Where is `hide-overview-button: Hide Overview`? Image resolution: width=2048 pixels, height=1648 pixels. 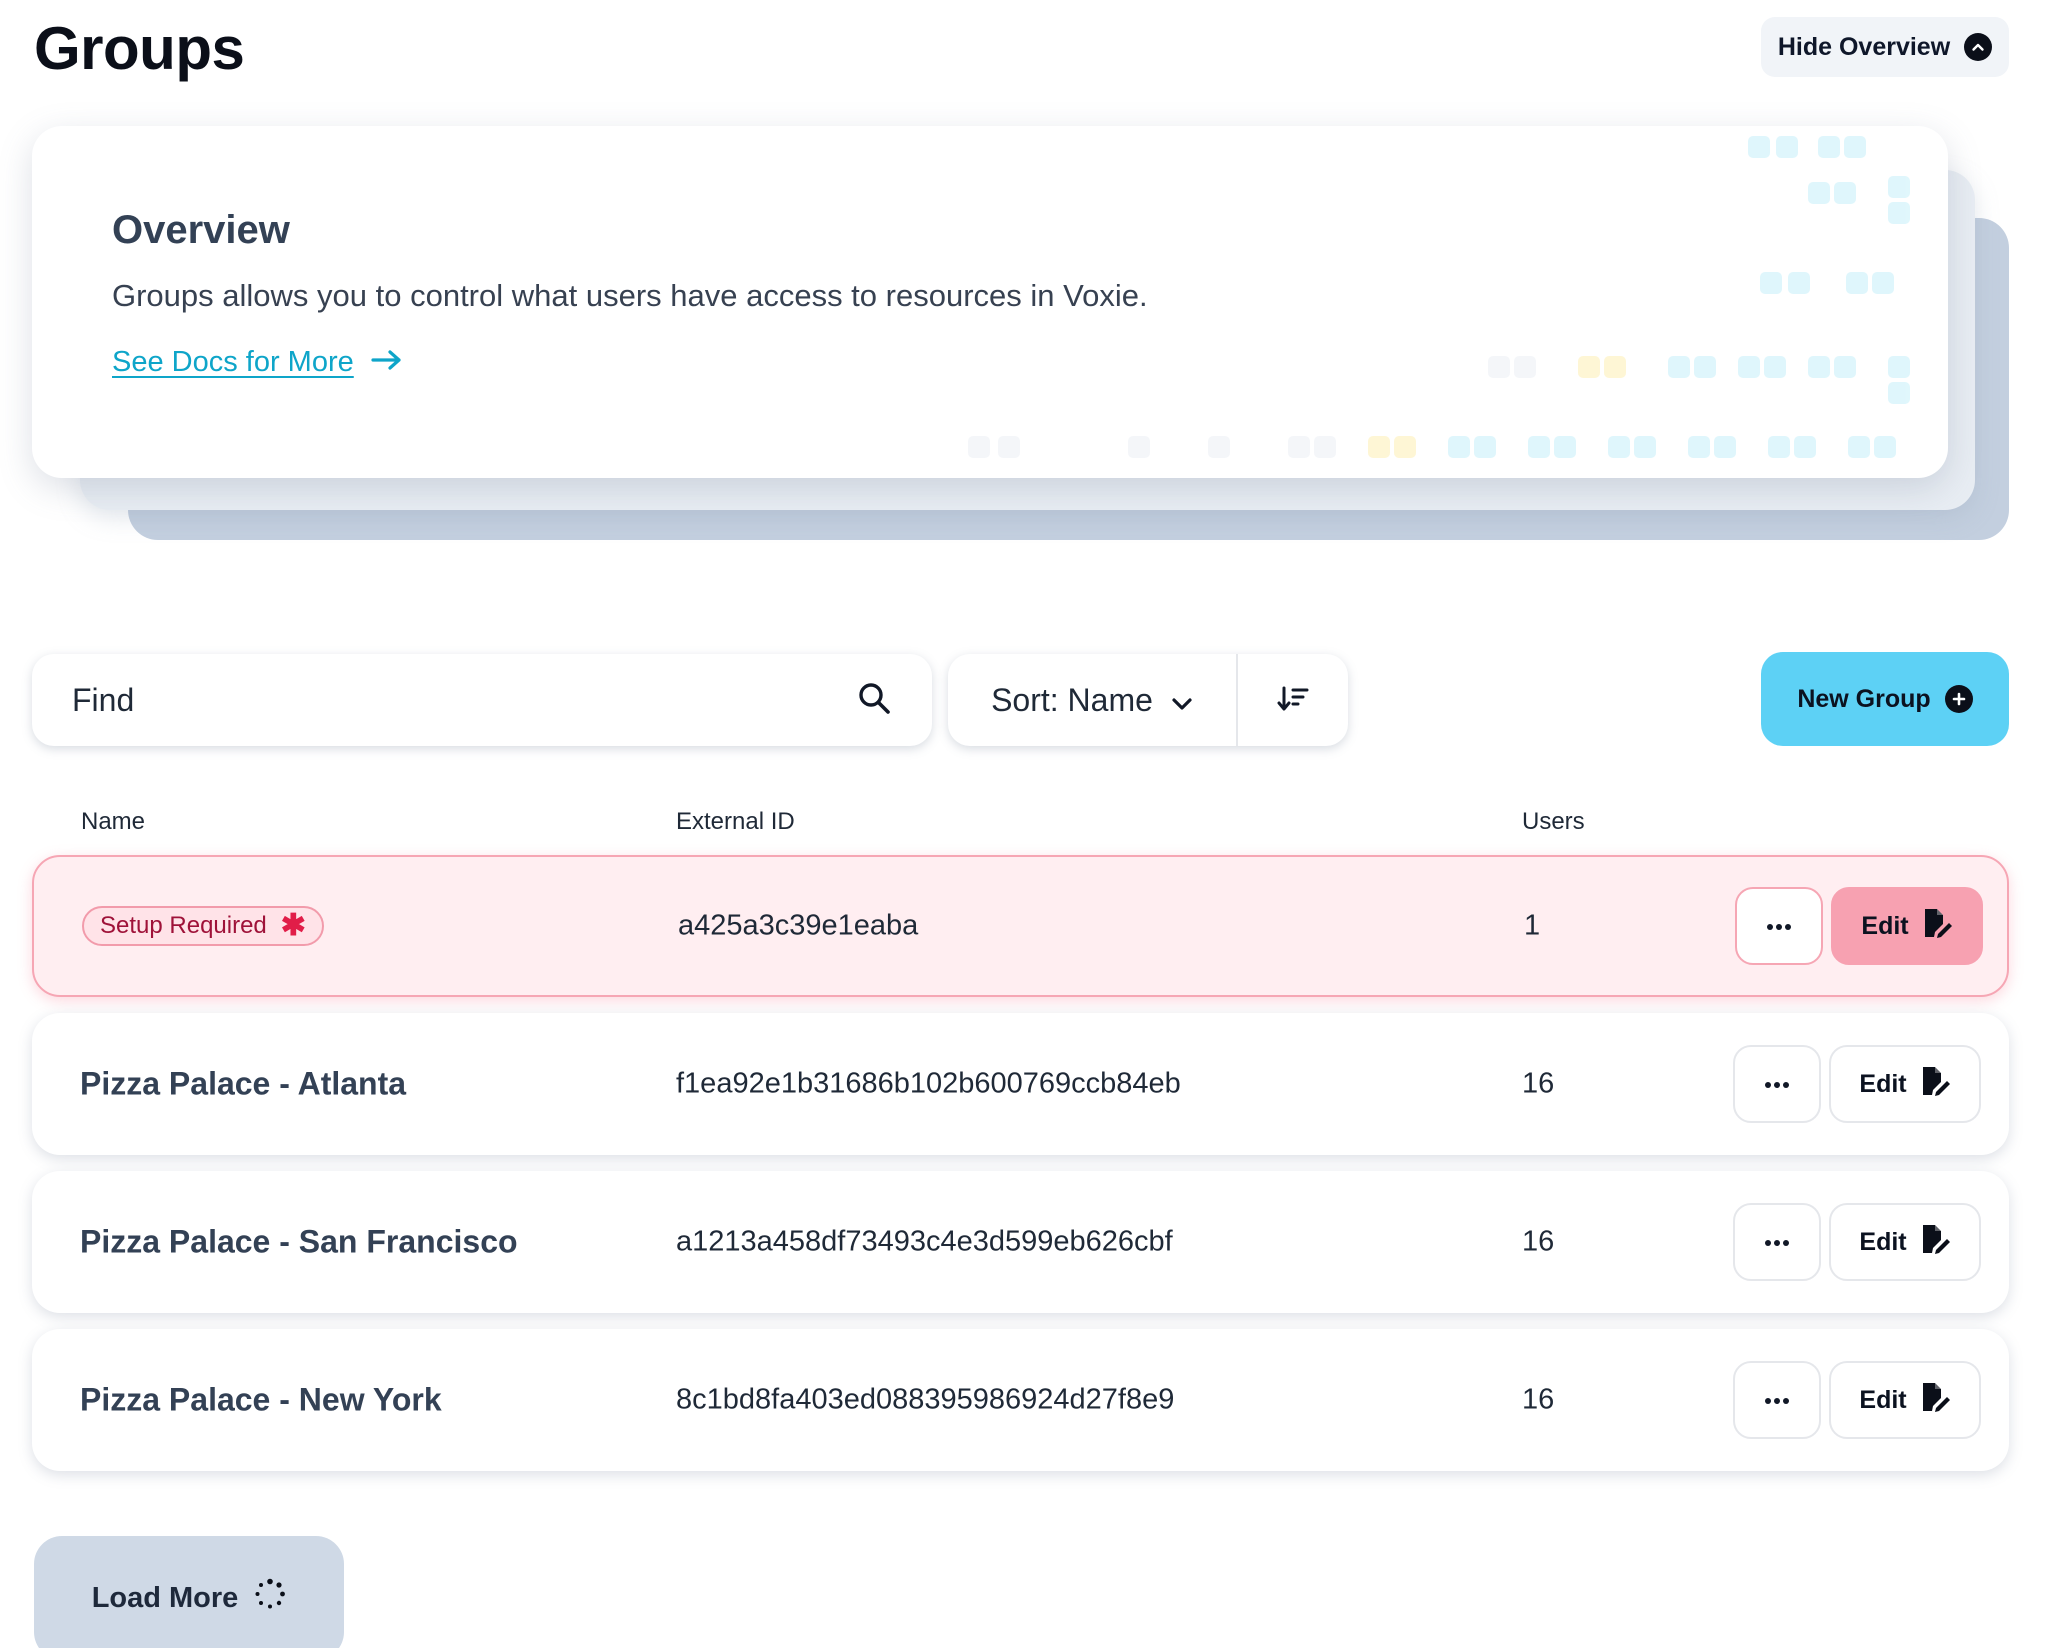
hide-overview-button: Hide Overview is located at coordinates (1885, 47).